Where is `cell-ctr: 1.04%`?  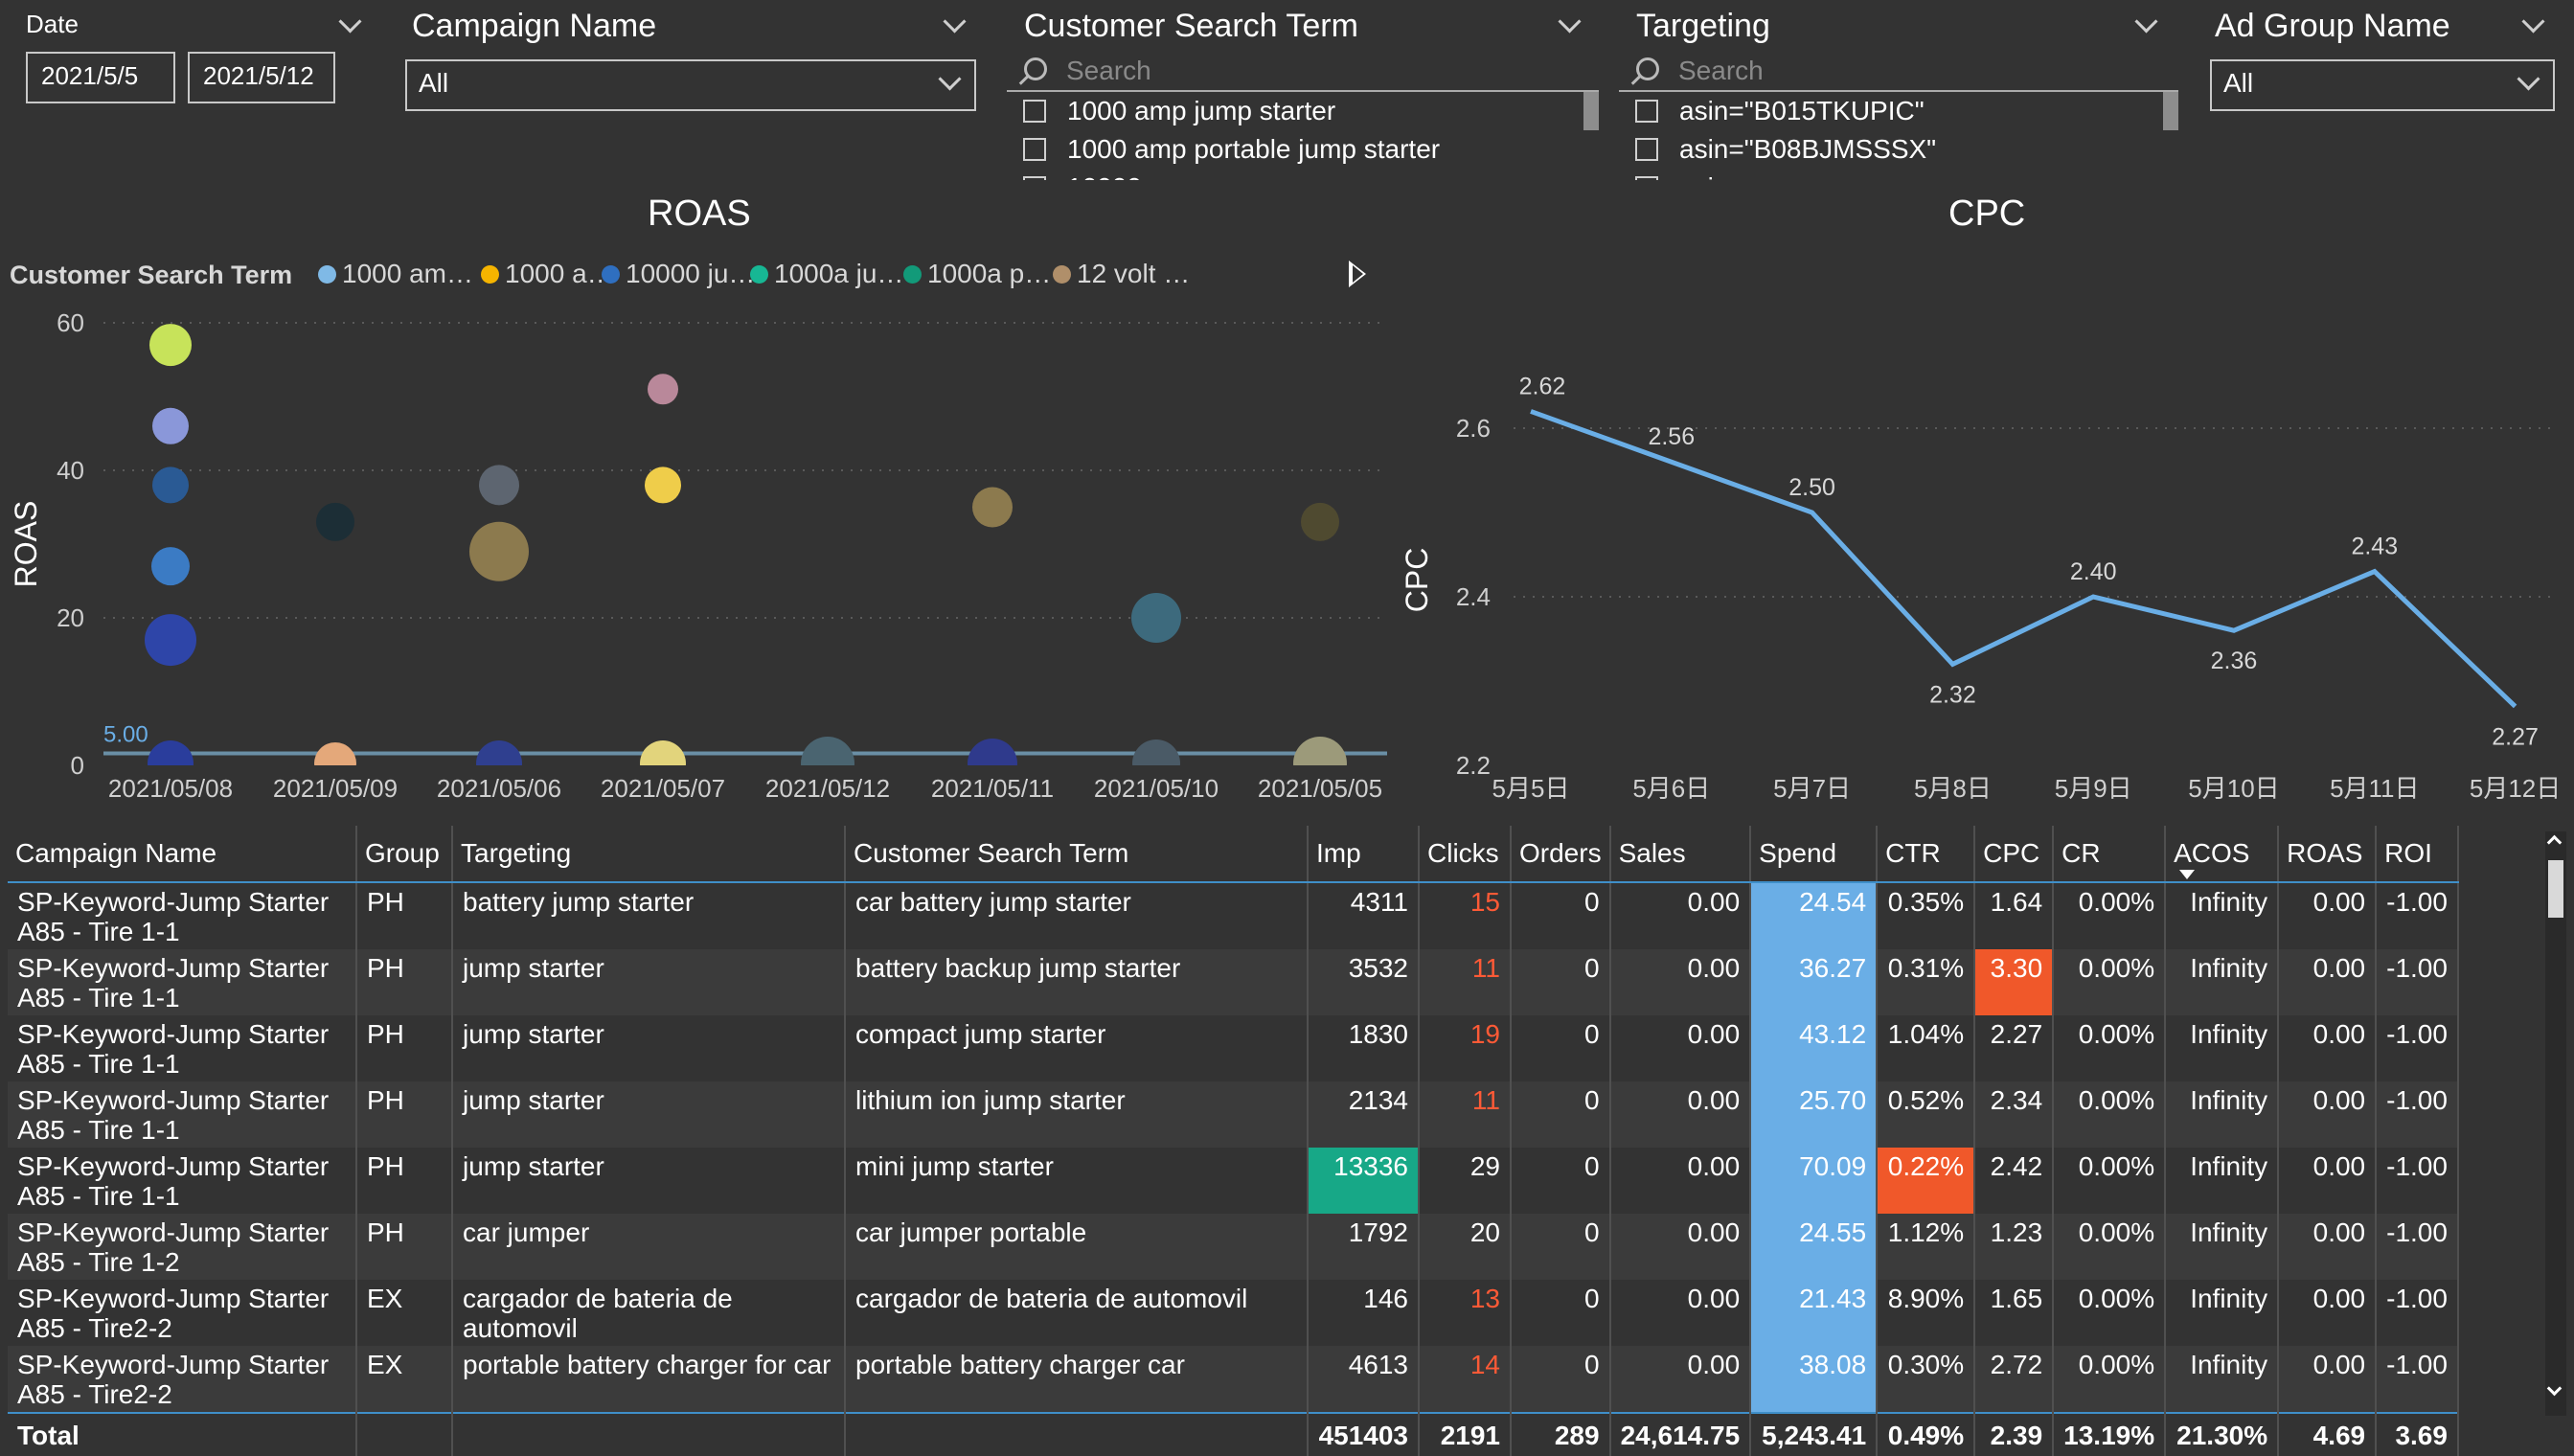
cell-ctr: 1.04% is located at coordinates (1926, 1048).